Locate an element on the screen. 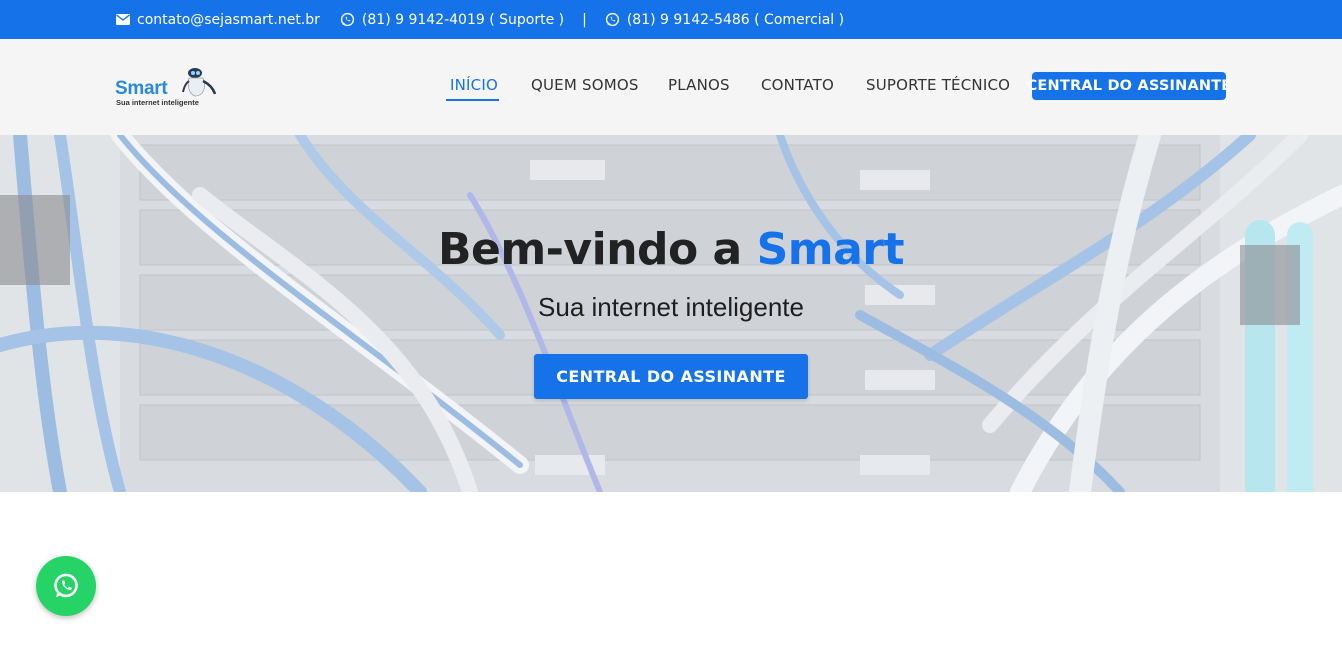  hero-title-accent: Smart is located at coordinates (830, 249).